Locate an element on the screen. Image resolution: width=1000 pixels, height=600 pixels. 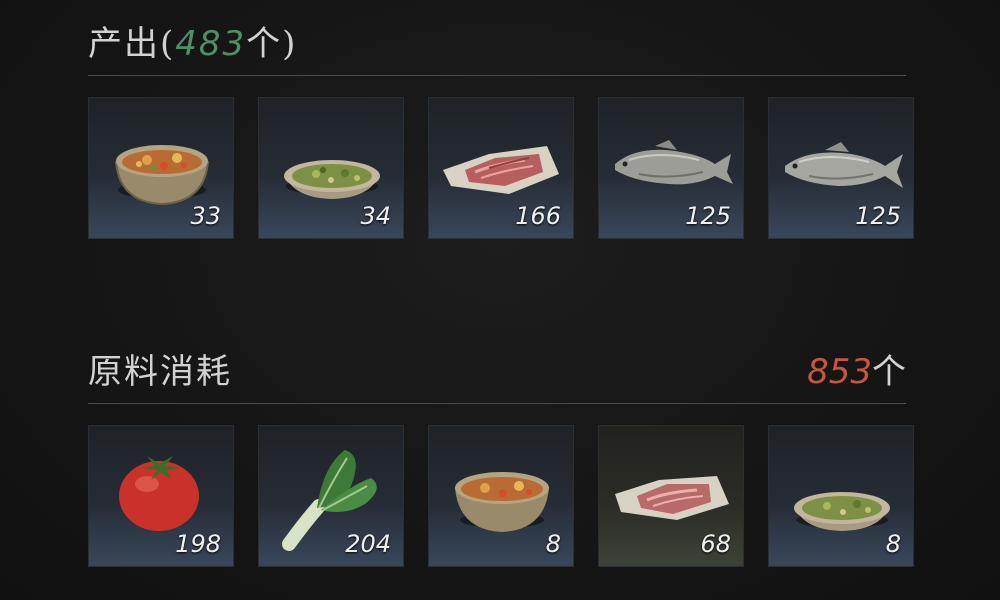
output-section-header: 产出(483个) is located at coordinates (497, 45).